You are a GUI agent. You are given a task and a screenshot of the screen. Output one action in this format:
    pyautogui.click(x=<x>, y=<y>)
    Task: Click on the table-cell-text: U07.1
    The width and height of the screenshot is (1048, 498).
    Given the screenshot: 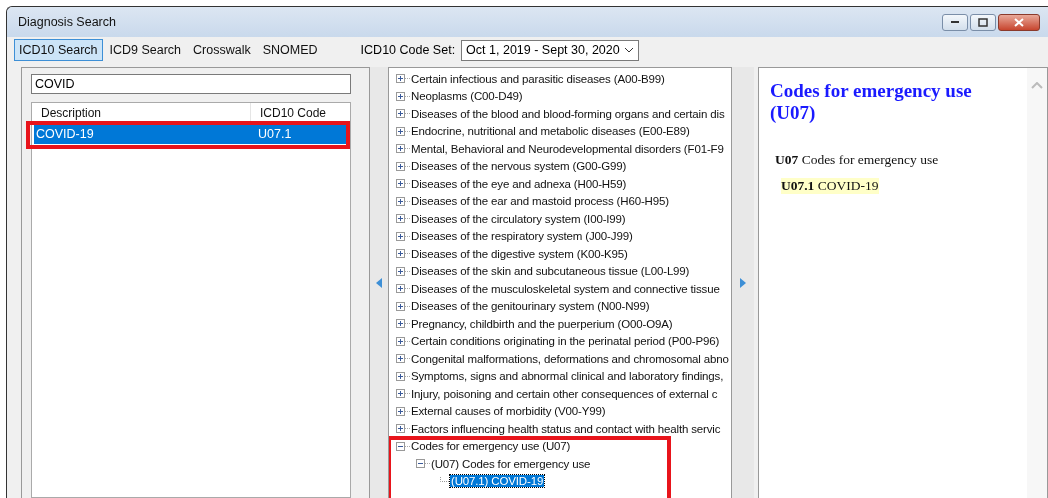 What is the action you would take?
    pyautogui.click(x=274, y=134)
    